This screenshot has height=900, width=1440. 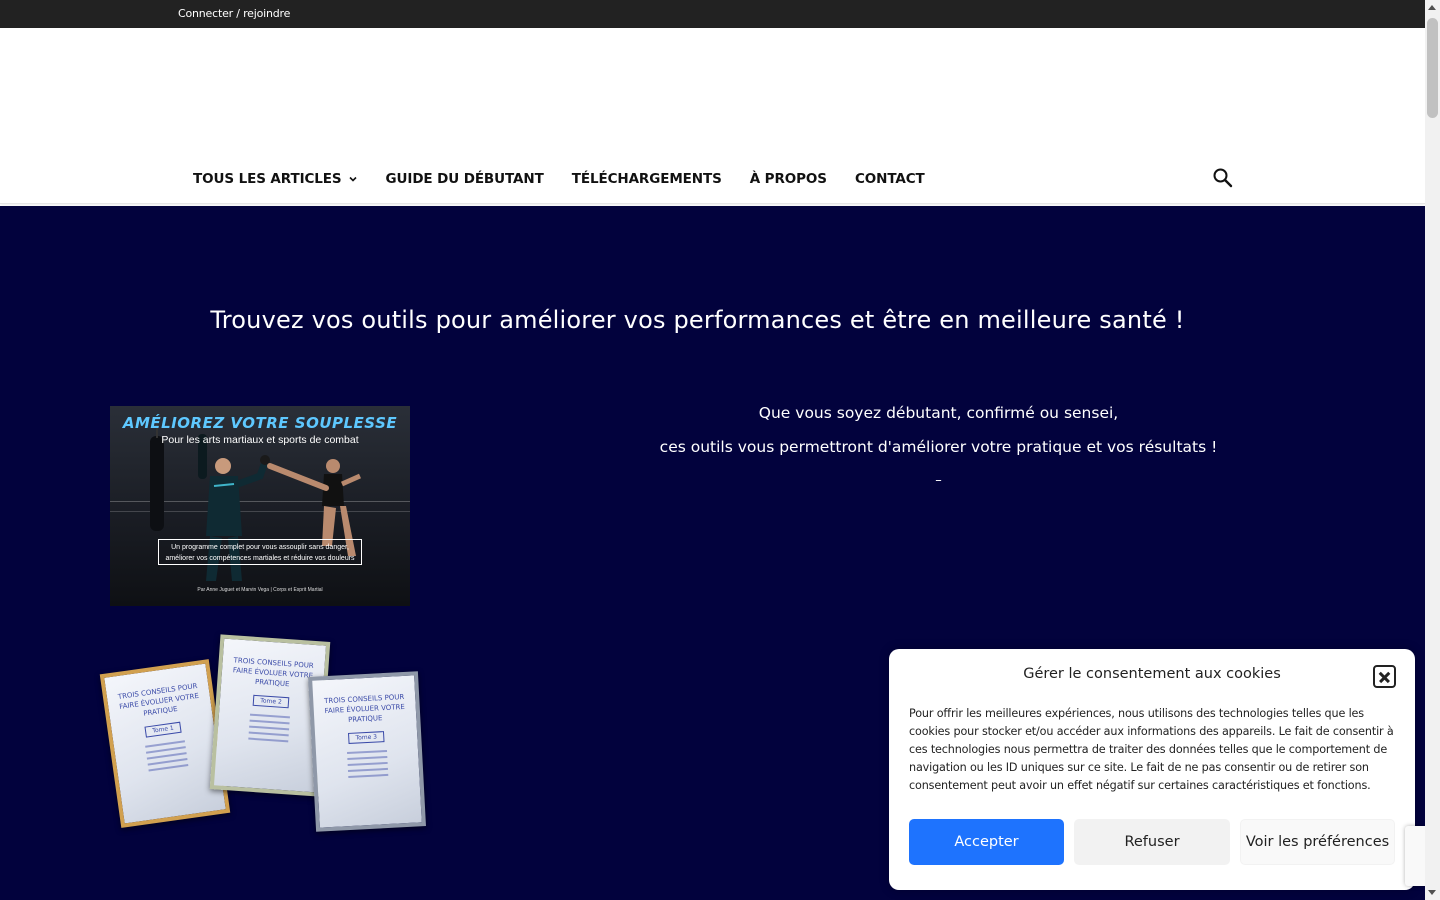 I want to click on book-tome: Tome 2, so click(x=271, y=701).